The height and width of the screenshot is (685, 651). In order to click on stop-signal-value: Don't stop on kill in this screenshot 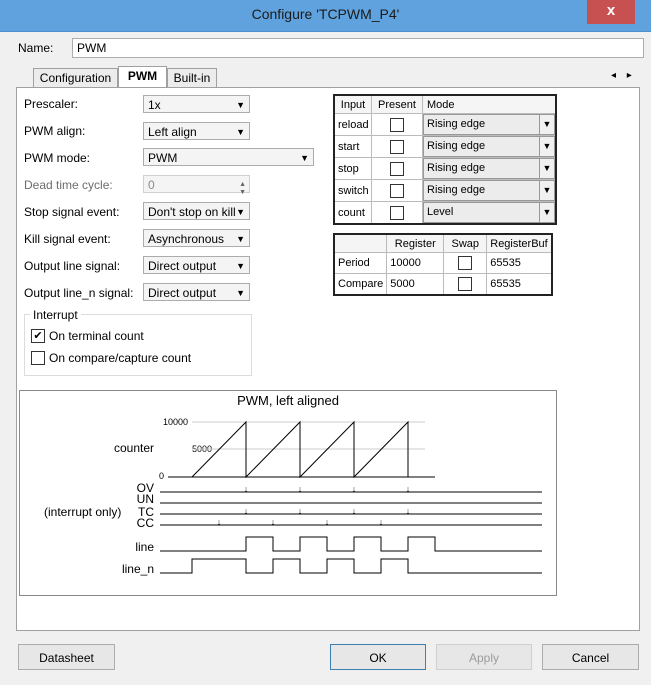, I will do `click(192, 212)`.